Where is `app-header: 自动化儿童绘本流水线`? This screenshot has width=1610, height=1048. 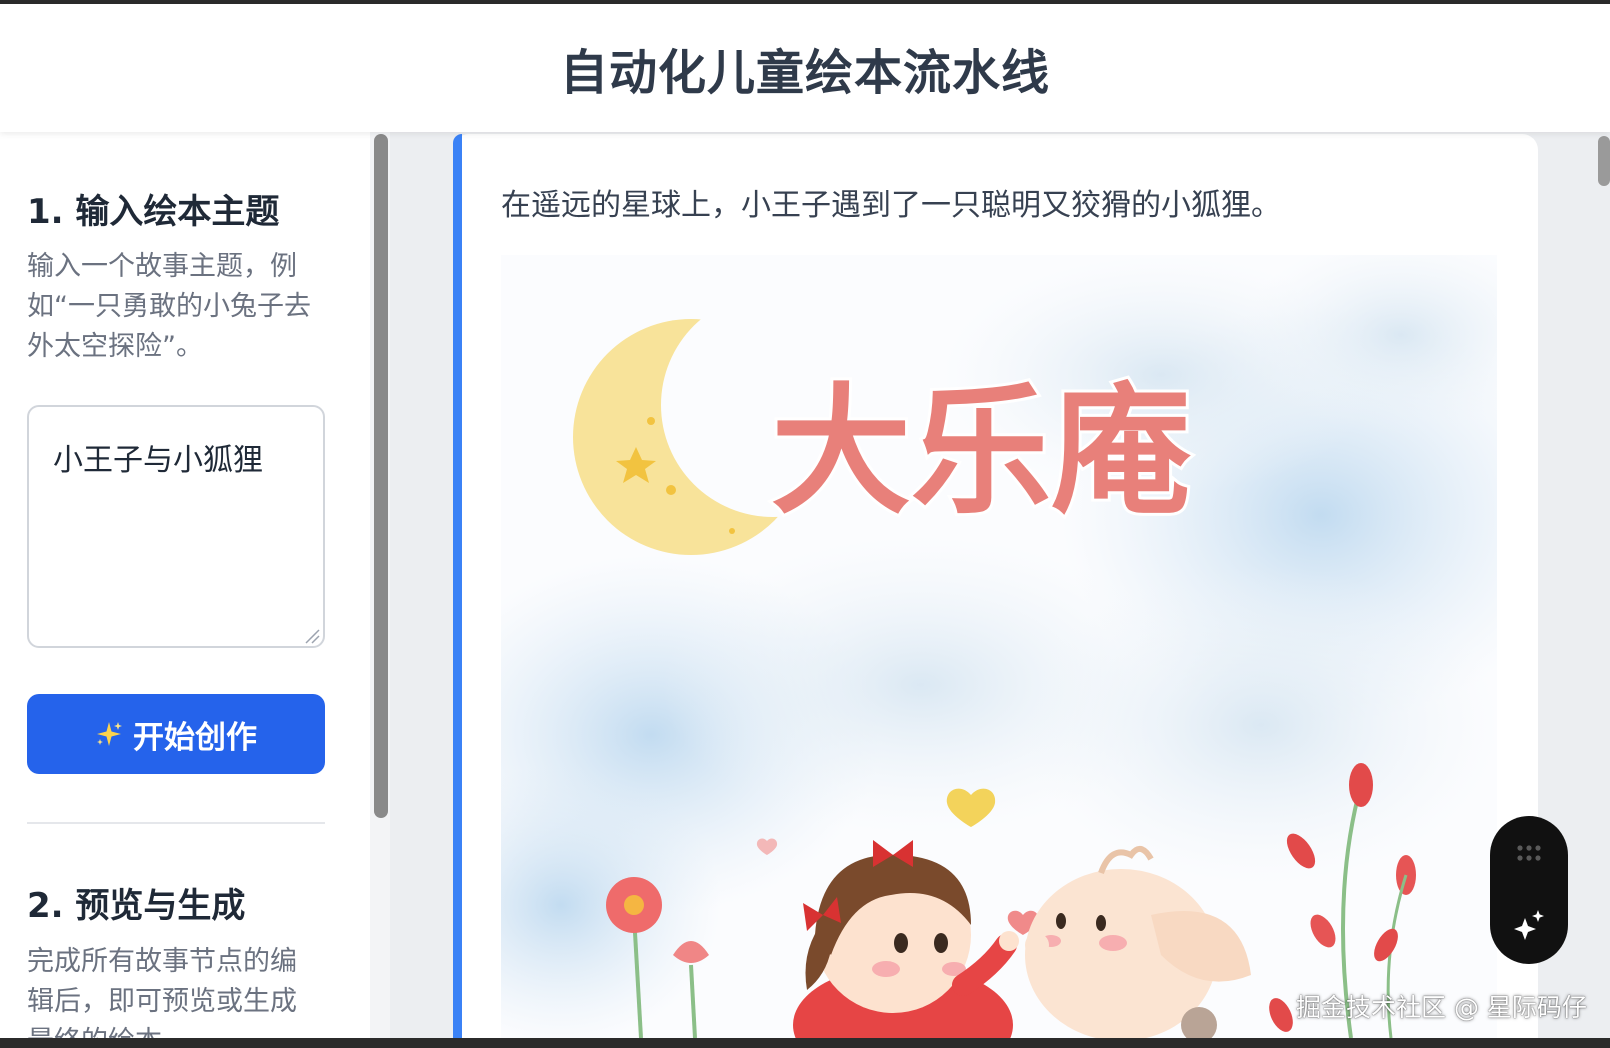 app-header: 自动化儿童绘本流水线 is located at coordinates (805, 68).